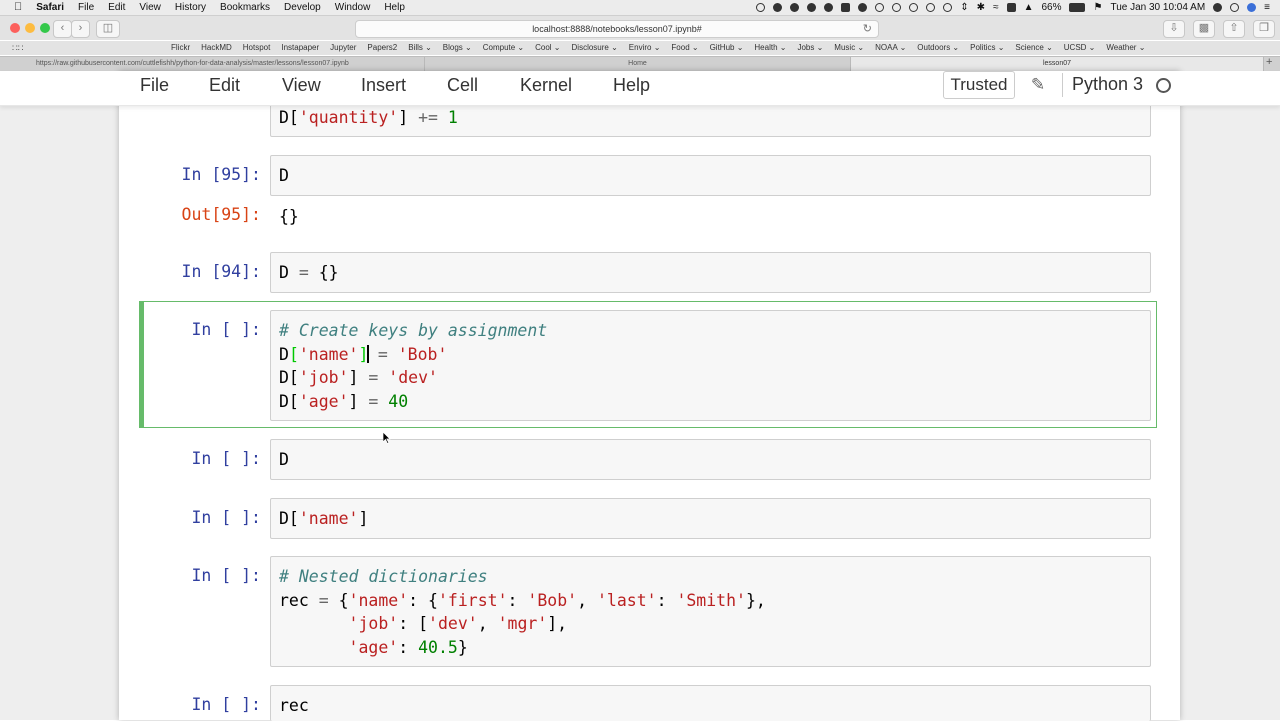  I want to click on battery-percent: 66%, so click(1051, 7).